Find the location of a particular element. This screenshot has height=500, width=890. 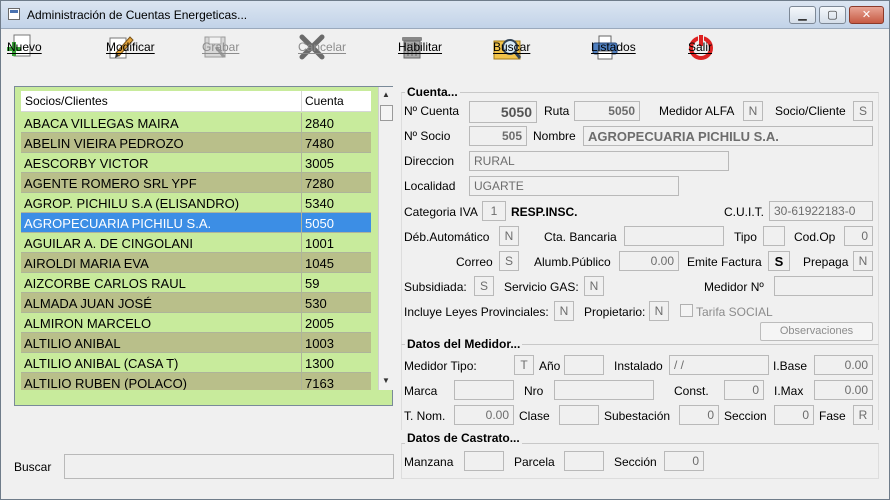

medidor-tipo-field: T is located at coordinates (524, 365).